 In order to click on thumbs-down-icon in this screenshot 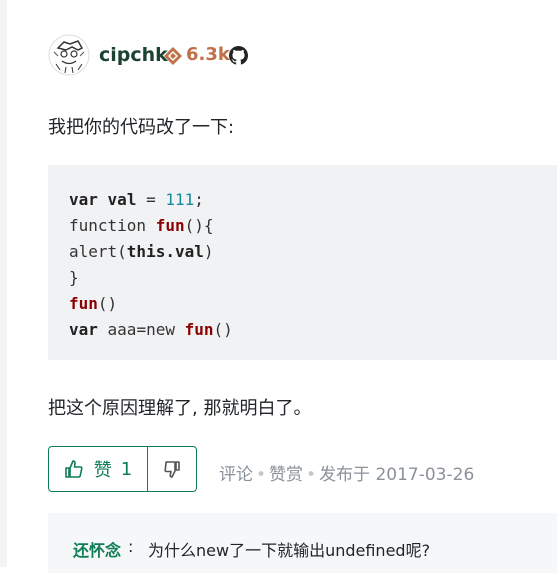, I will do `click(172, 469)`.